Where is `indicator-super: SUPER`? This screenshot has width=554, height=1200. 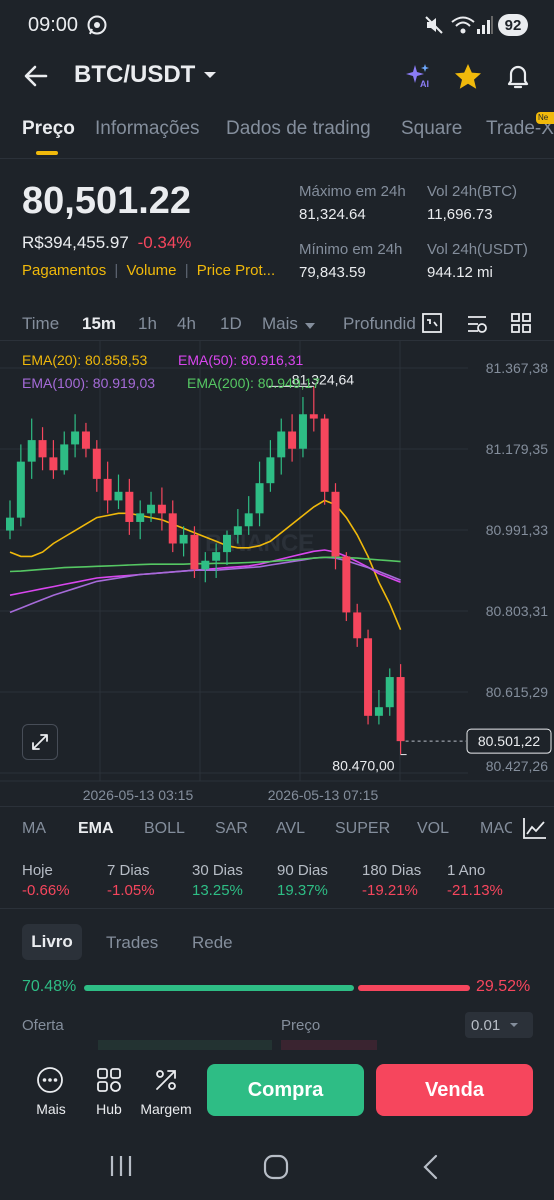
indicator-super: SUPER is located at coordinates (362, 829).